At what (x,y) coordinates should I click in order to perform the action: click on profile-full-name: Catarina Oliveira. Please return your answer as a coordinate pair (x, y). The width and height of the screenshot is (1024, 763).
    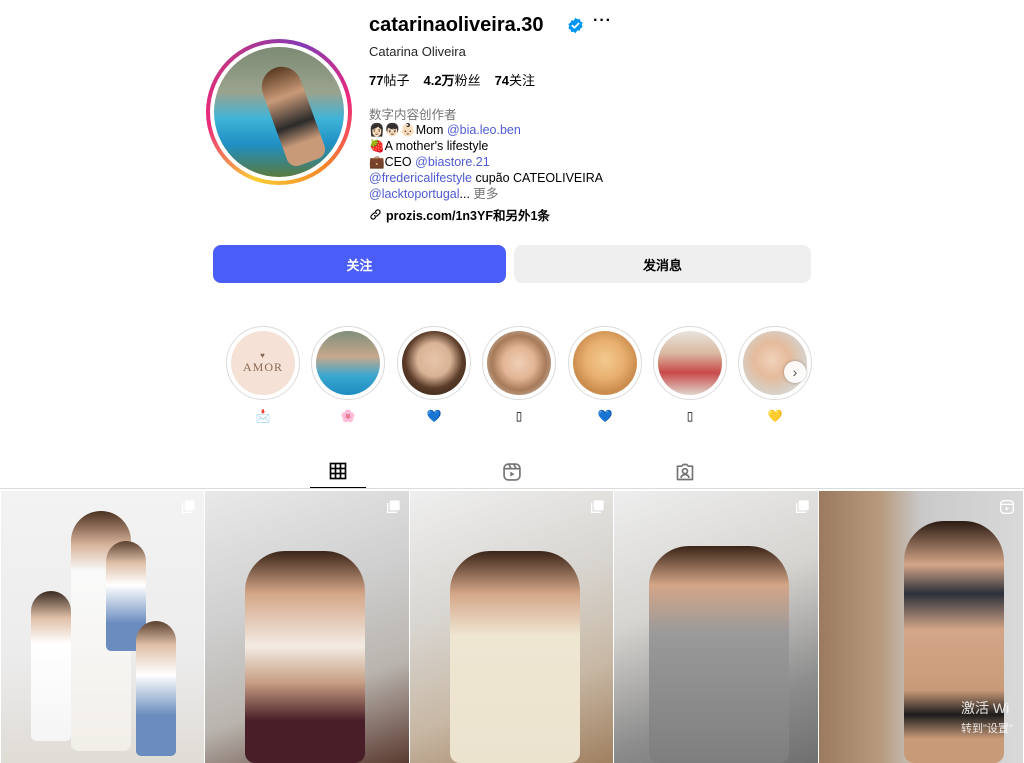
    Looking at the image, I should click on (417, 51).